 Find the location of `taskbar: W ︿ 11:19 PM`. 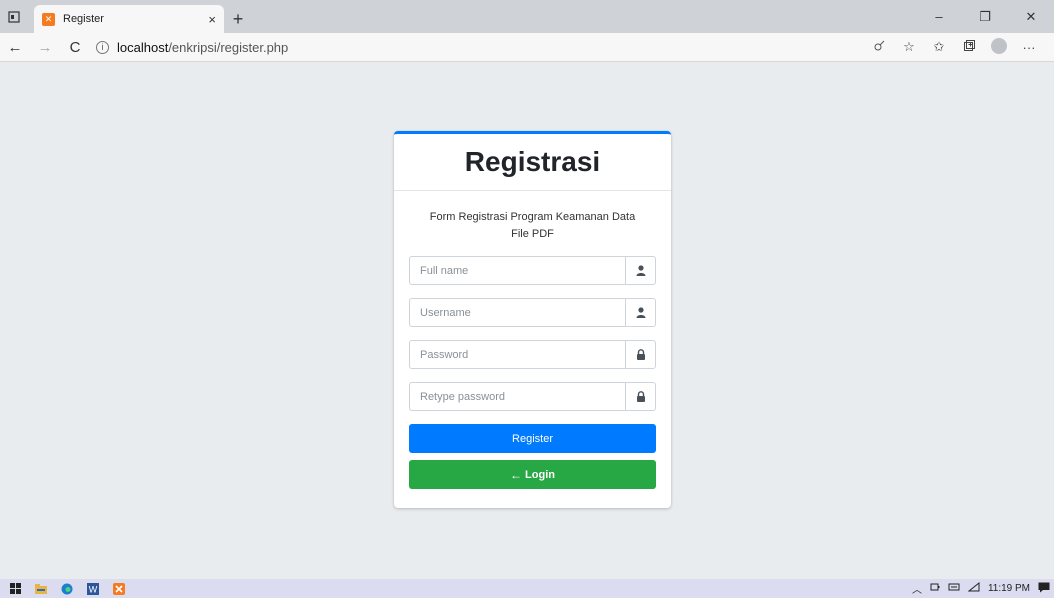

taskbar: W ︿ 11:19 PM is located at coordinates (527, 588).